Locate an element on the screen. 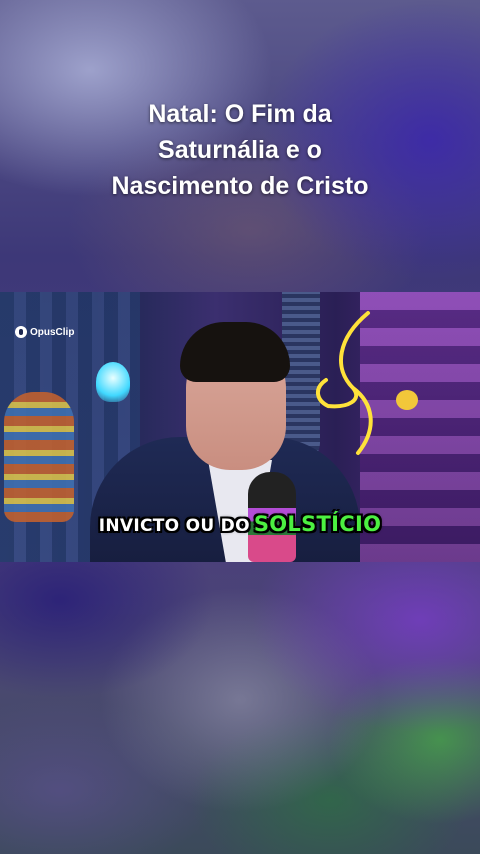 The height and width of the screenshot is (854, 480). opusclip-watermark: OpusClip is located at coordinates (44, 332).